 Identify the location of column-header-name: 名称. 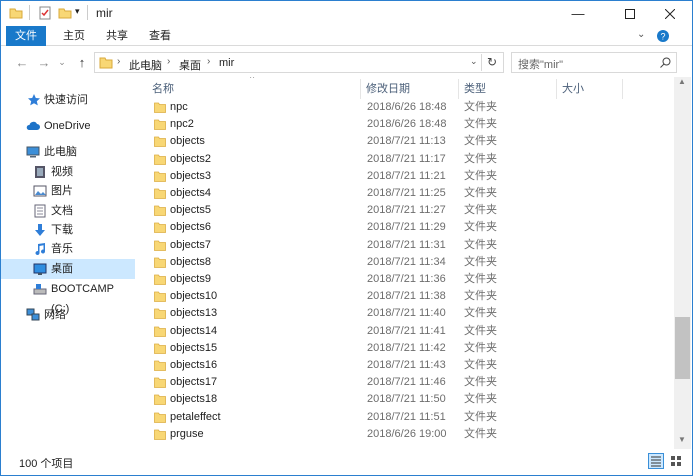
(163, 89).